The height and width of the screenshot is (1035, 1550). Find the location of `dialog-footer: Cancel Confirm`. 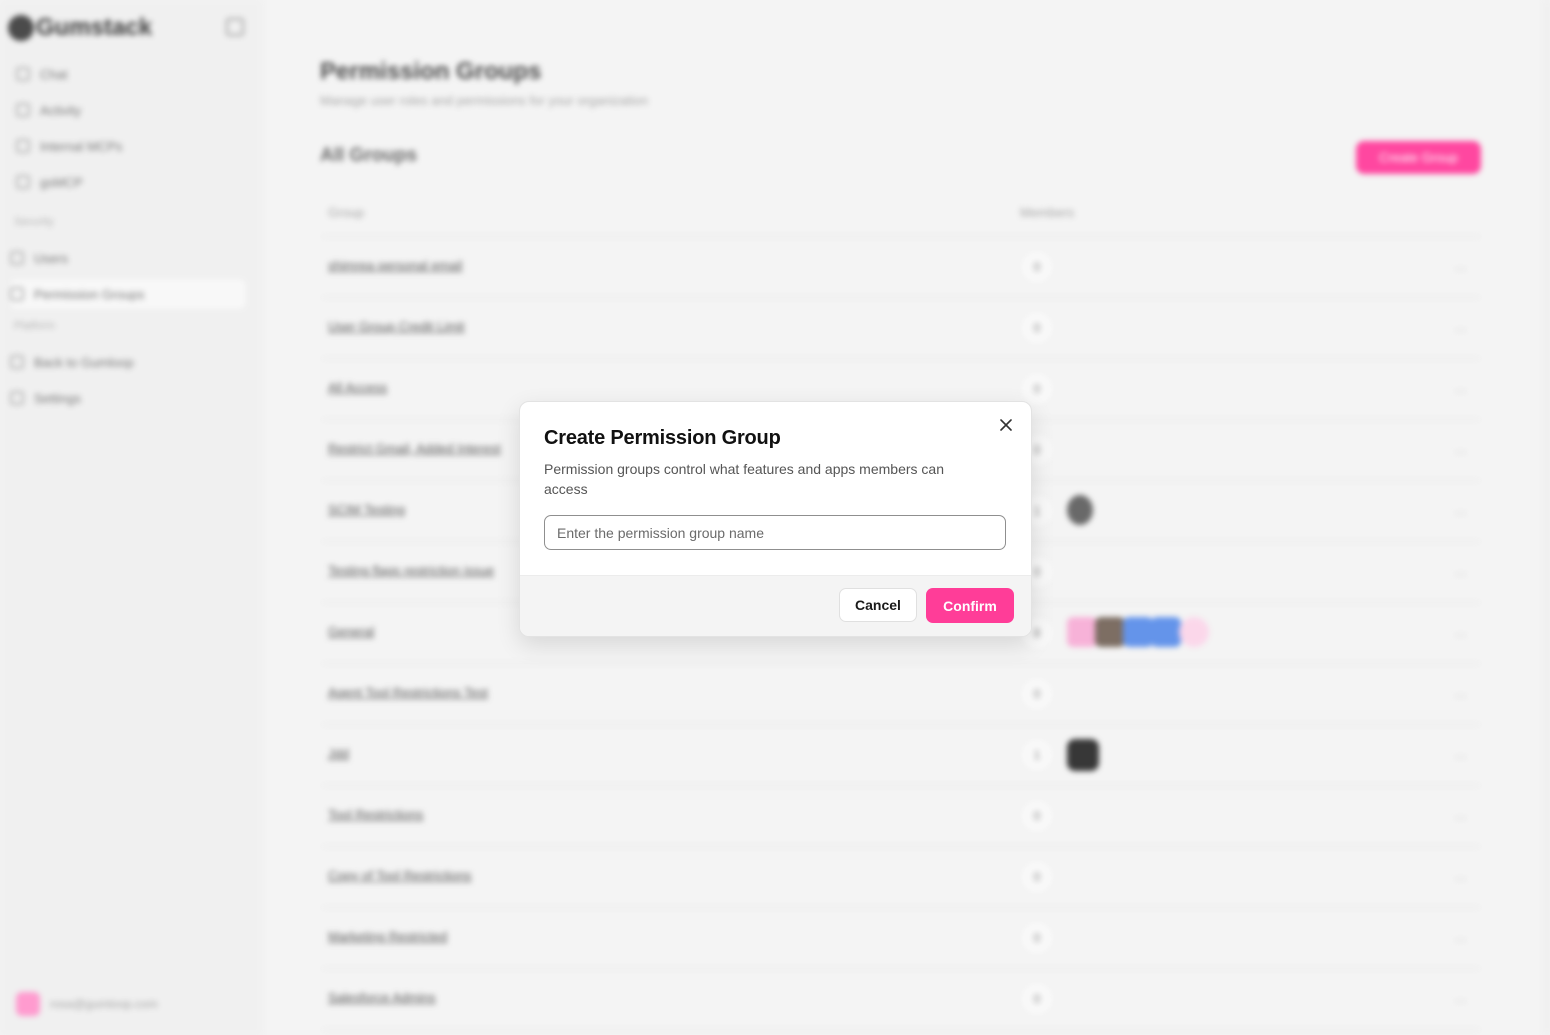

dialog-footer: Cancel Confirm is located at coordinates (775, 605).